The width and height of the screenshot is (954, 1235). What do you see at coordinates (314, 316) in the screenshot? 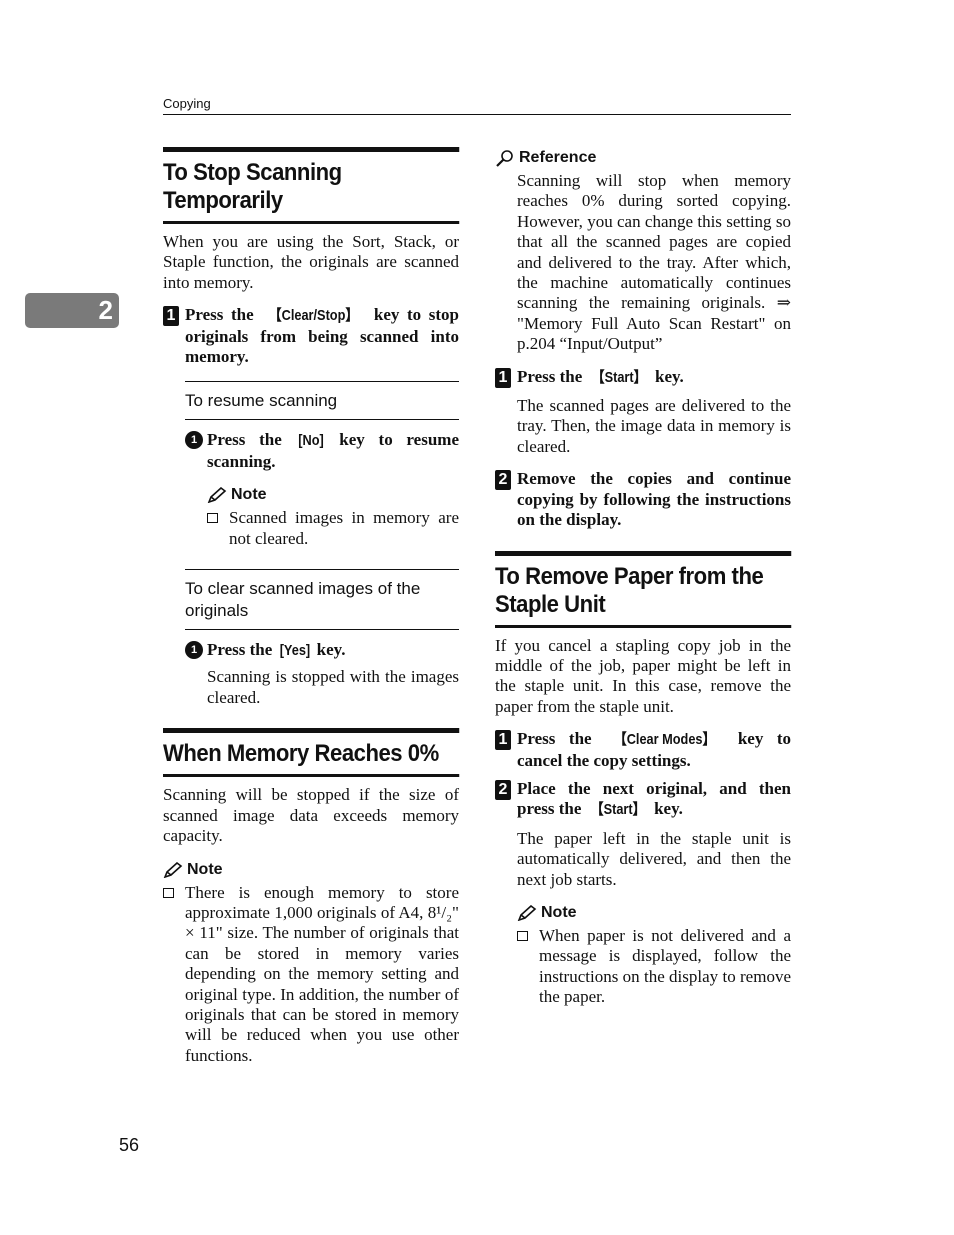
I see `key-label: 【Clear/Stop】` at bounding box center [314, 316].